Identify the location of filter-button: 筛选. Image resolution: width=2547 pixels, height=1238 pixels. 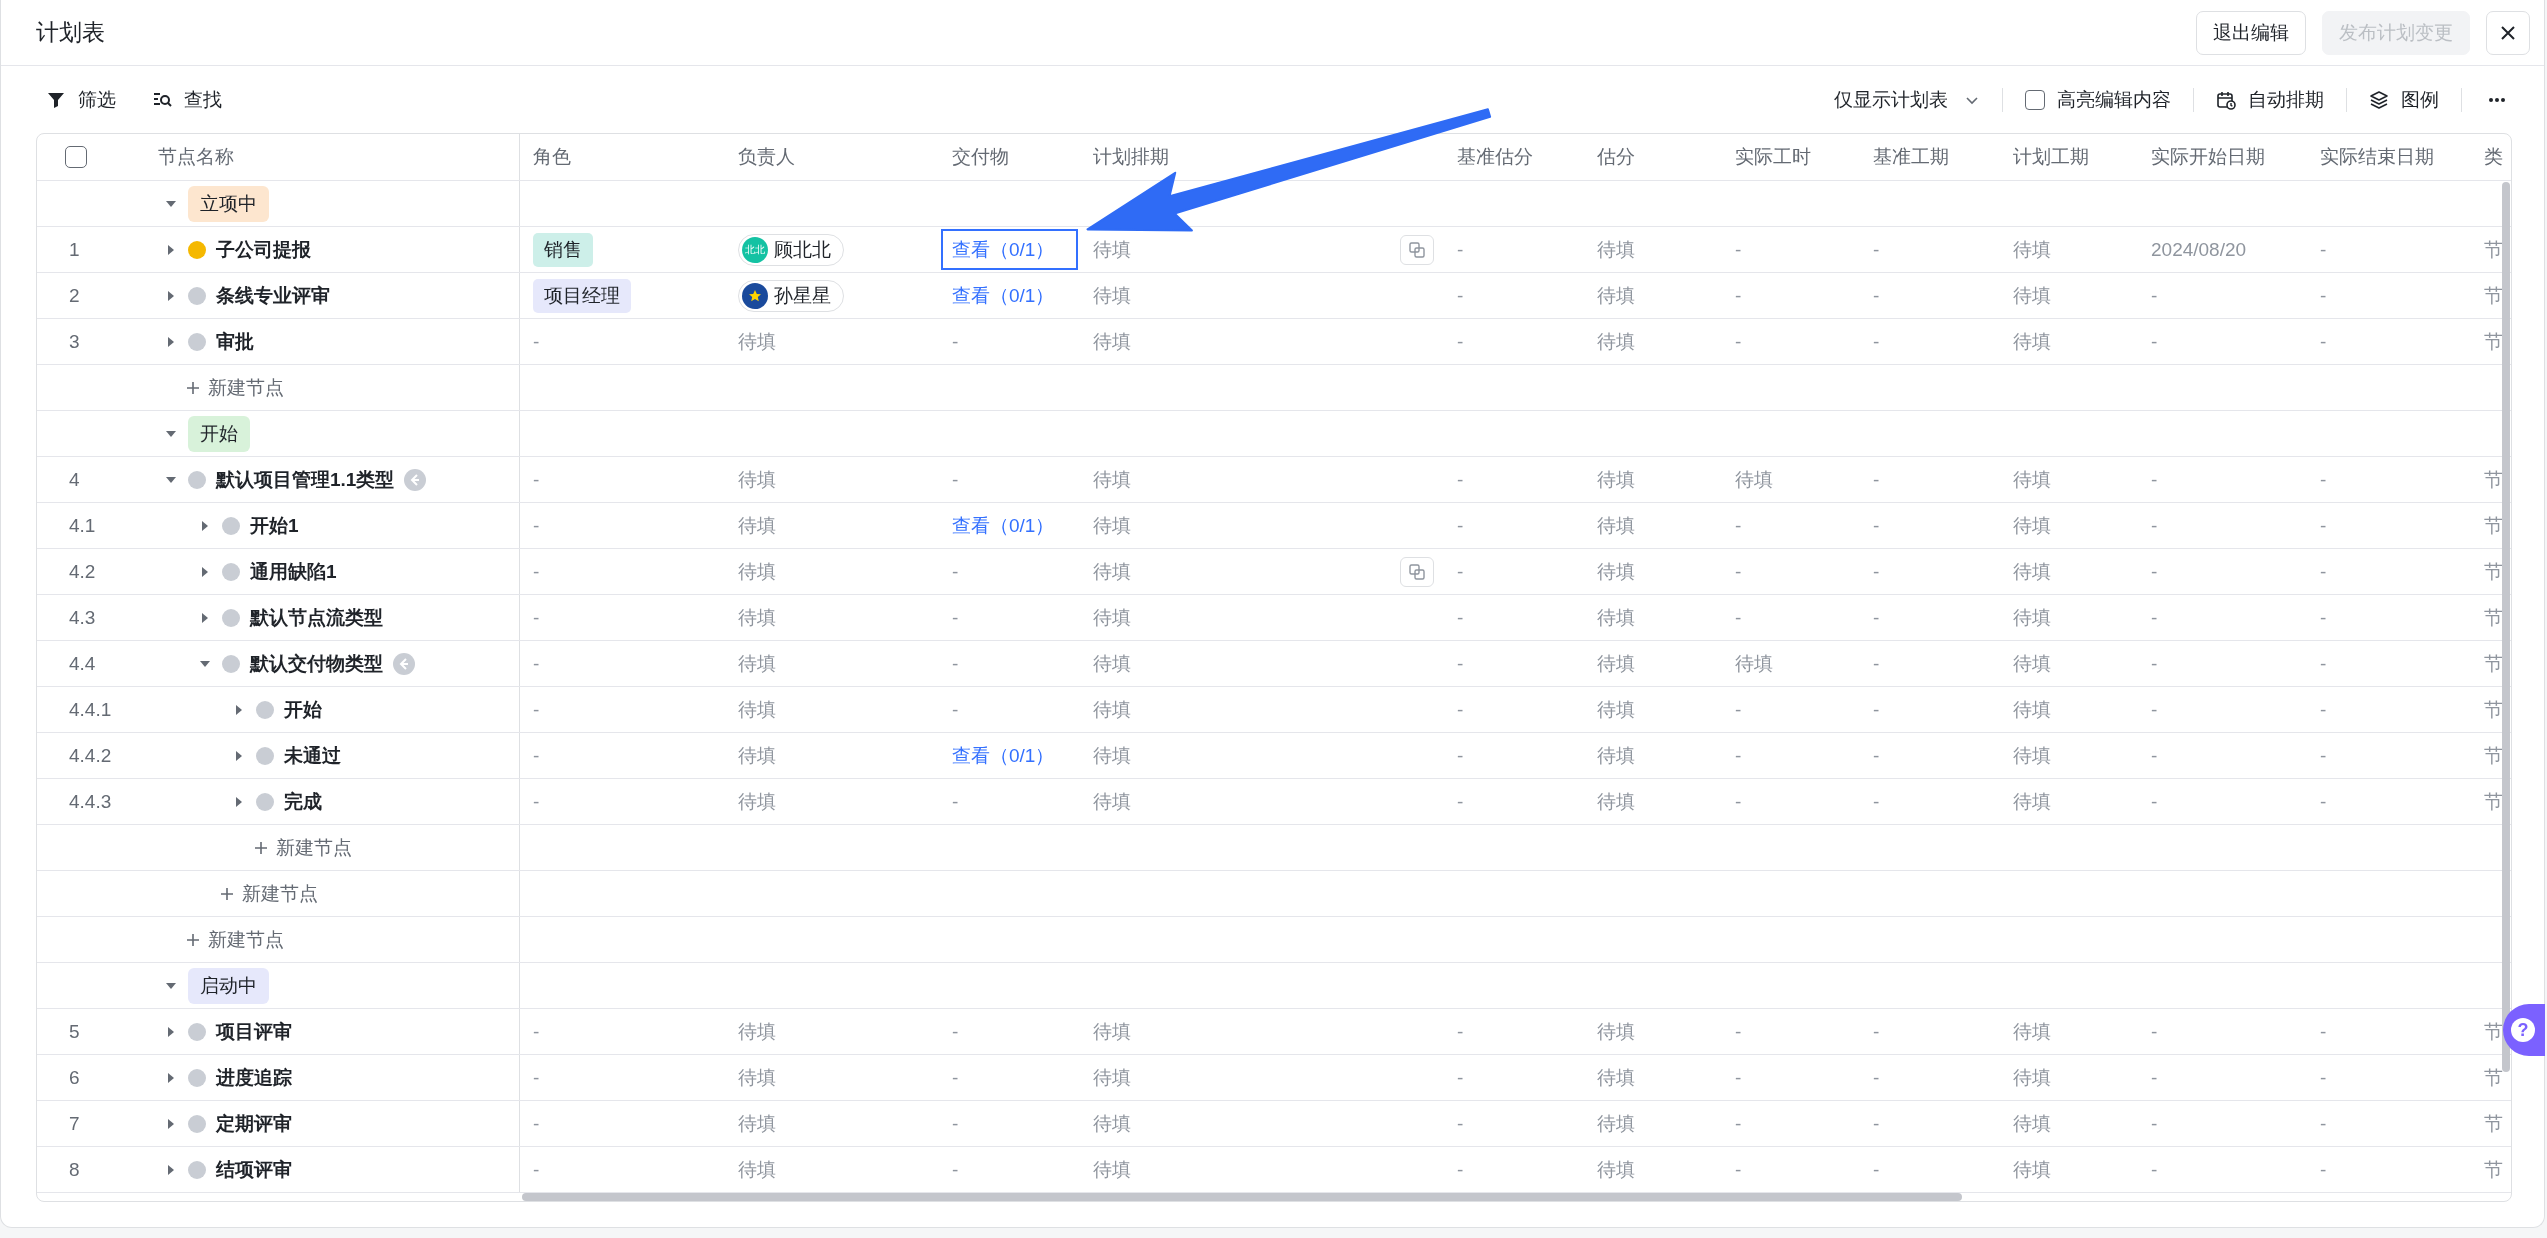
(81, 99).